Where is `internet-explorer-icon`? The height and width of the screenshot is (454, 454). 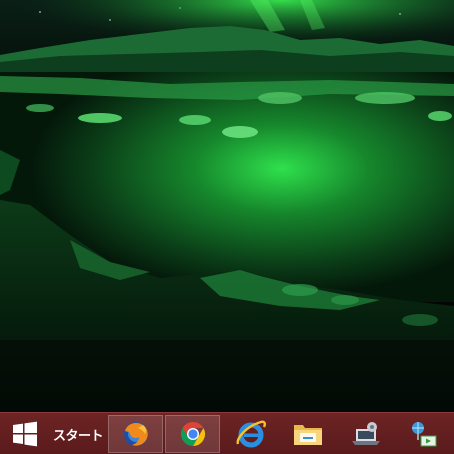
internet-explorer-icon is located at coordinates (251, 434).